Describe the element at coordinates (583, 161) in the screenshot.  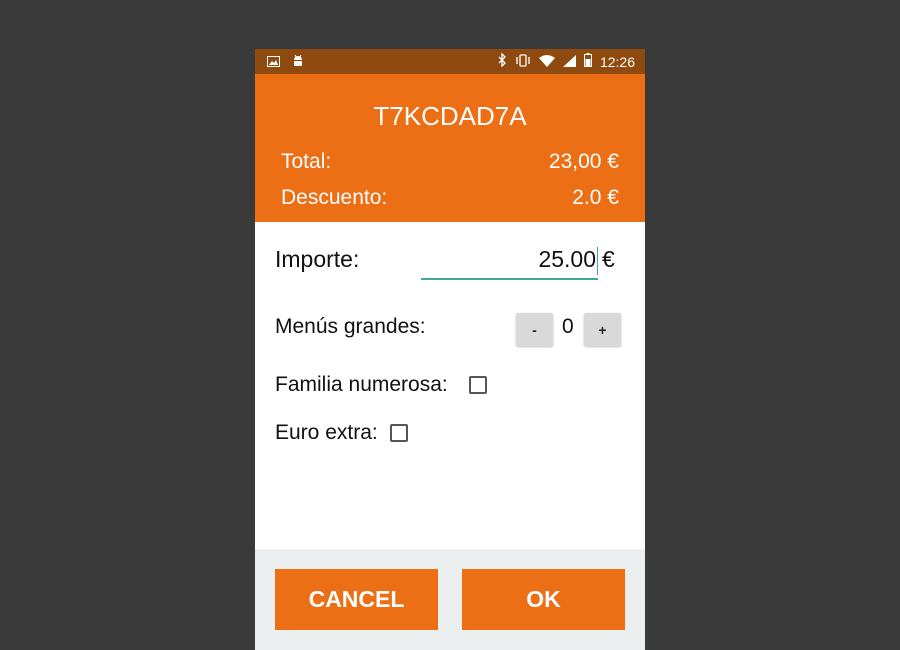
I see `total-value: 23,00 €` at that location.